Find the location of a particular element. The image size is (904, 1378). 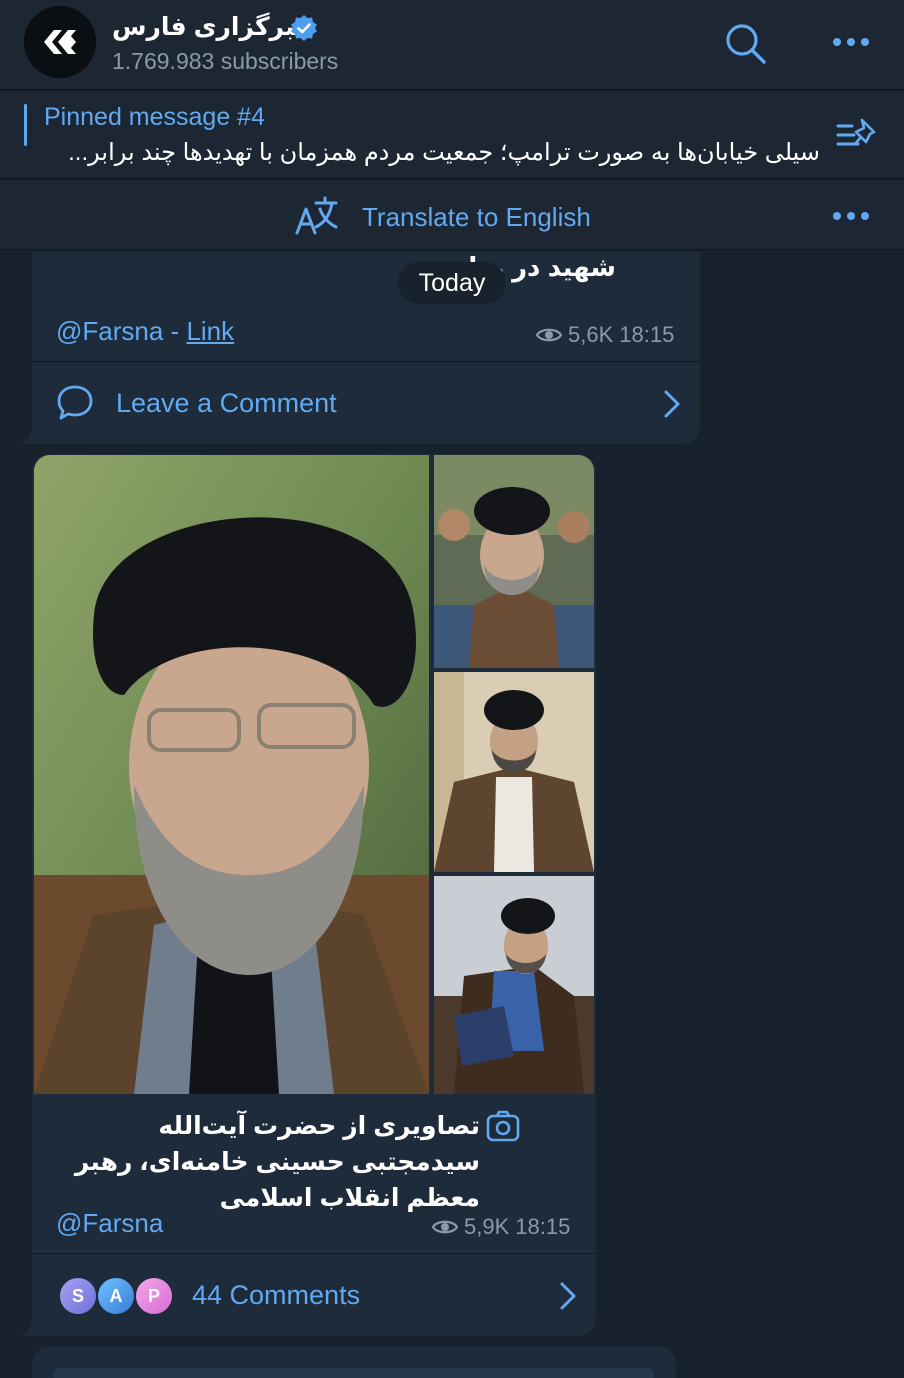

leave-comment-button: Leave a Comment is located at coordinates (226, 403).